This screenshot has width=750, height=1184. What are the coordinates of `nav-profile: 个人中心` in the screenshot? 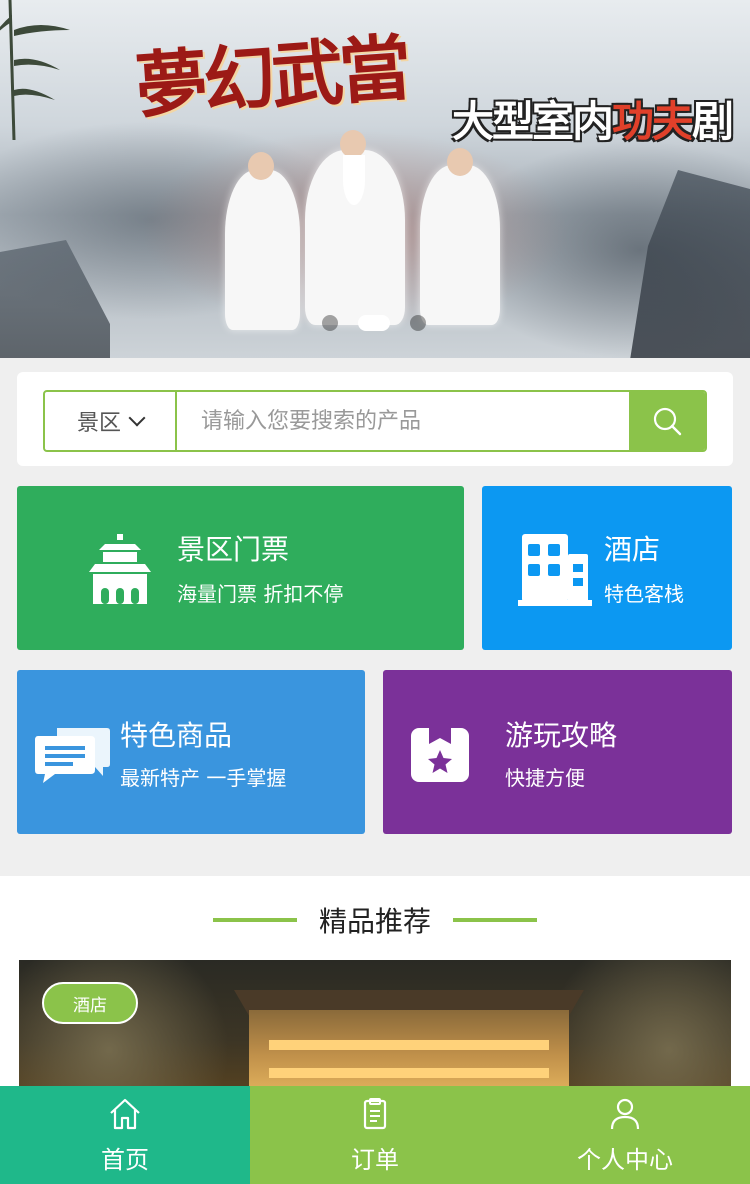 It's located at (625, 1135).